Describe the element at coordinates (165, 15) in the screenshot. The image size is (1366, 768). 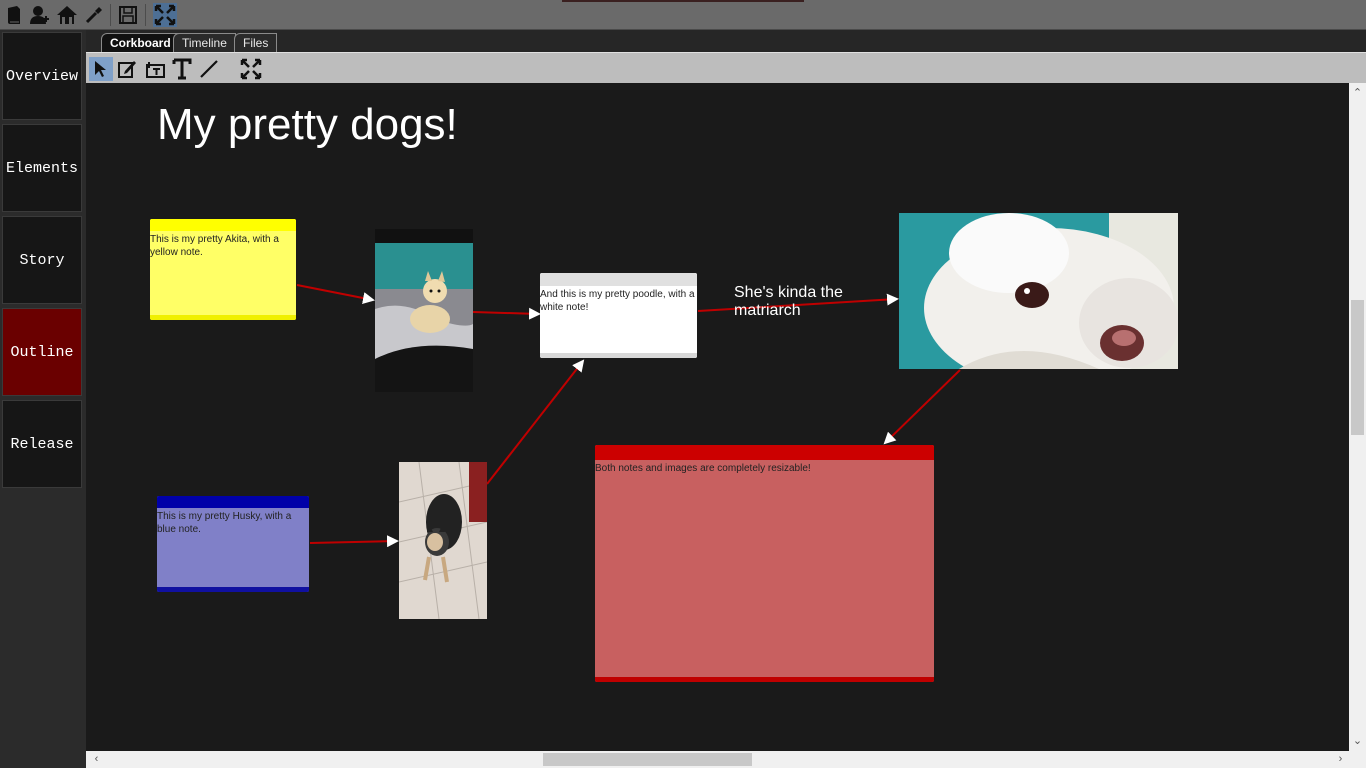
I see `fullscreen-icon` at that location.